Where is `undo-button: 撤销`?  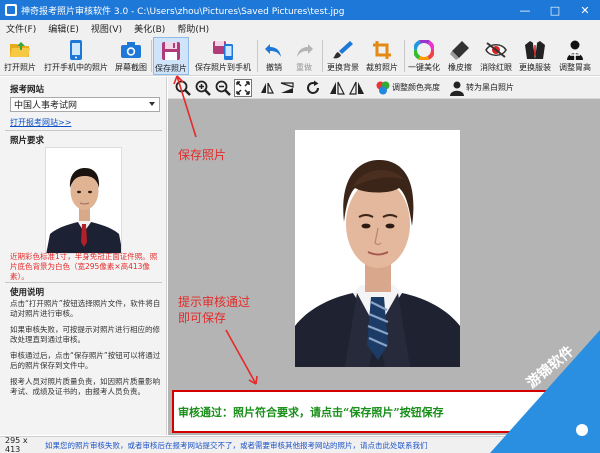 undo-button: 撤销 is located at coordinates (274, 56).